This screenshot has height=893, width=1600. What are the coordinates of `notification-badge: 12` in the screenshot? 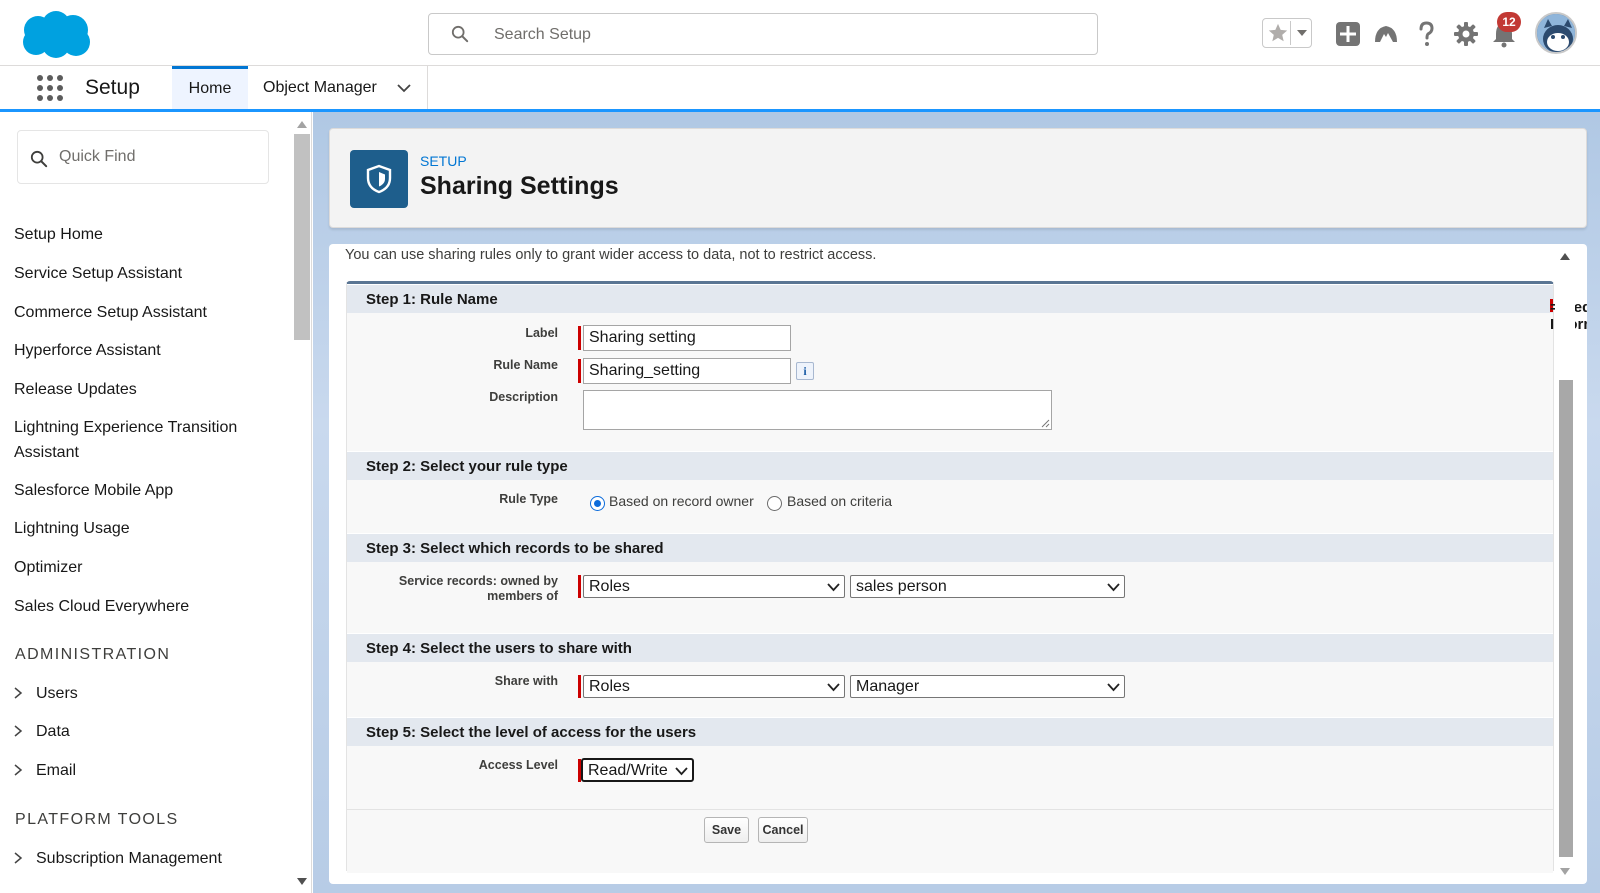 It's located at (1509, 22).